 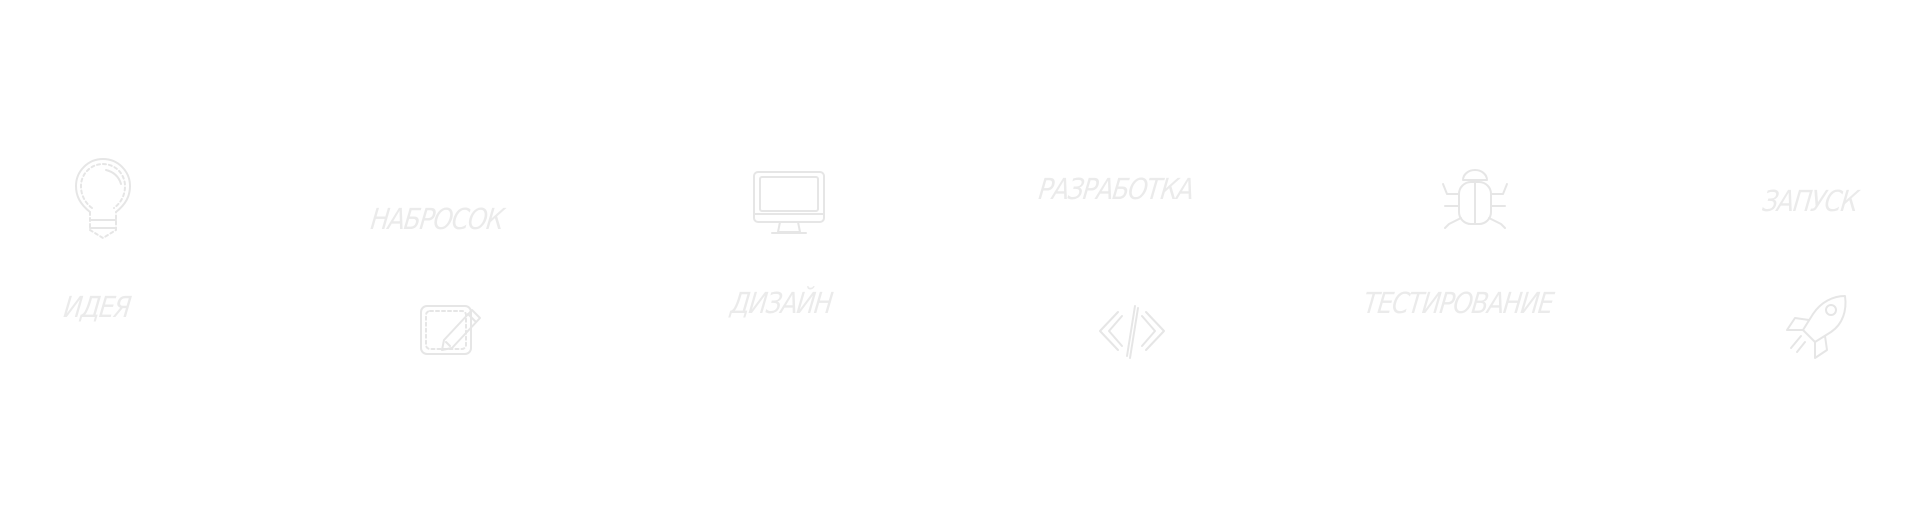 I want to click on step-label-development: РАЗРАБОТКА, so click(x=1116, y=189).